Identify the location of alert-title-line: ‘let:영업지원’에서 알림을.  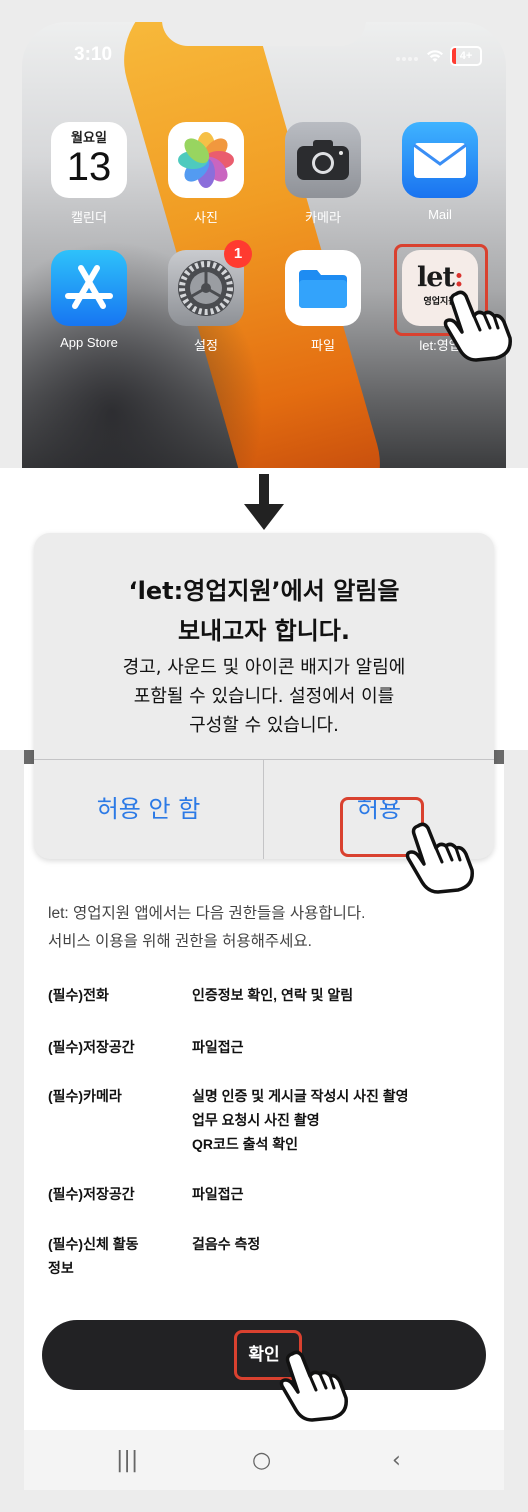
(264, 591).